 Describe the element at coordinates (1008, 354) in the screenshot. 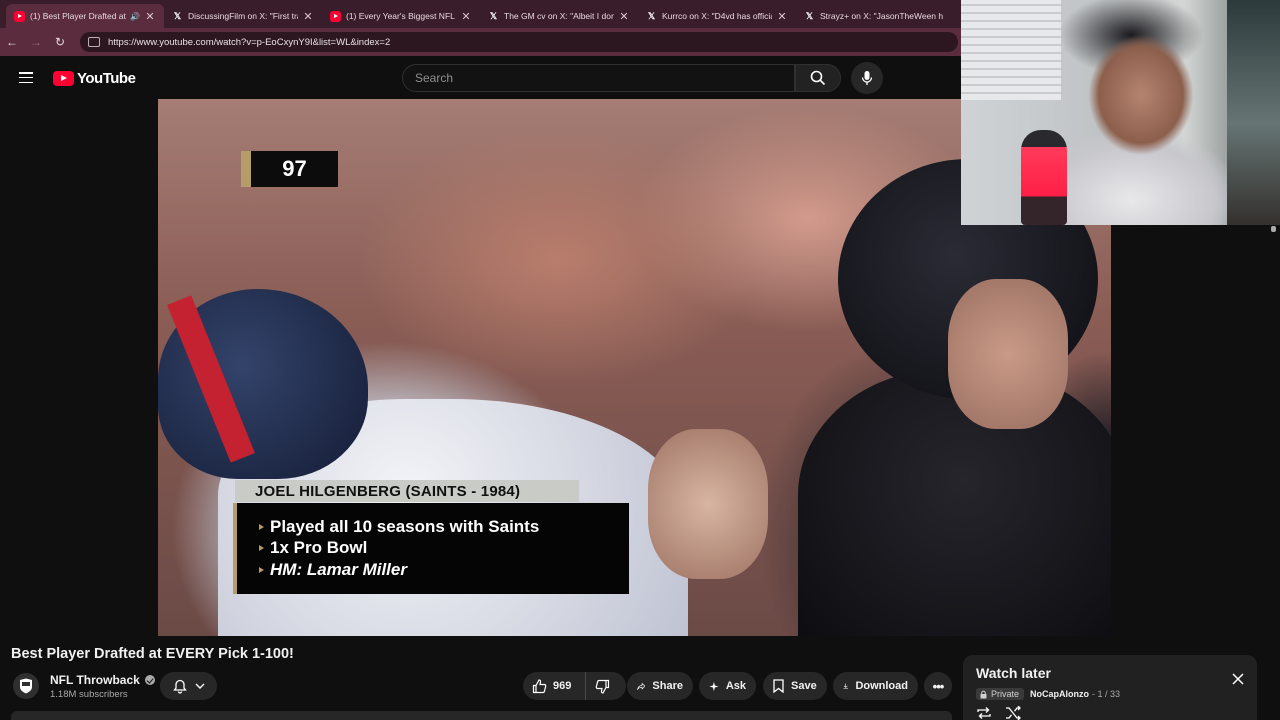

I see `video-frame-face` at that location.